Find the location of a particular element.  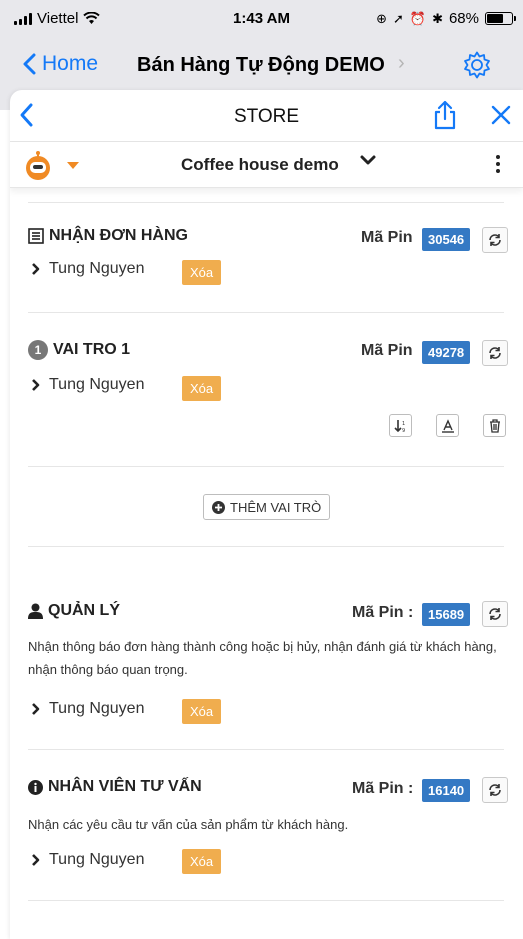

plus-circle-icon is located at coordinates (218, 507).